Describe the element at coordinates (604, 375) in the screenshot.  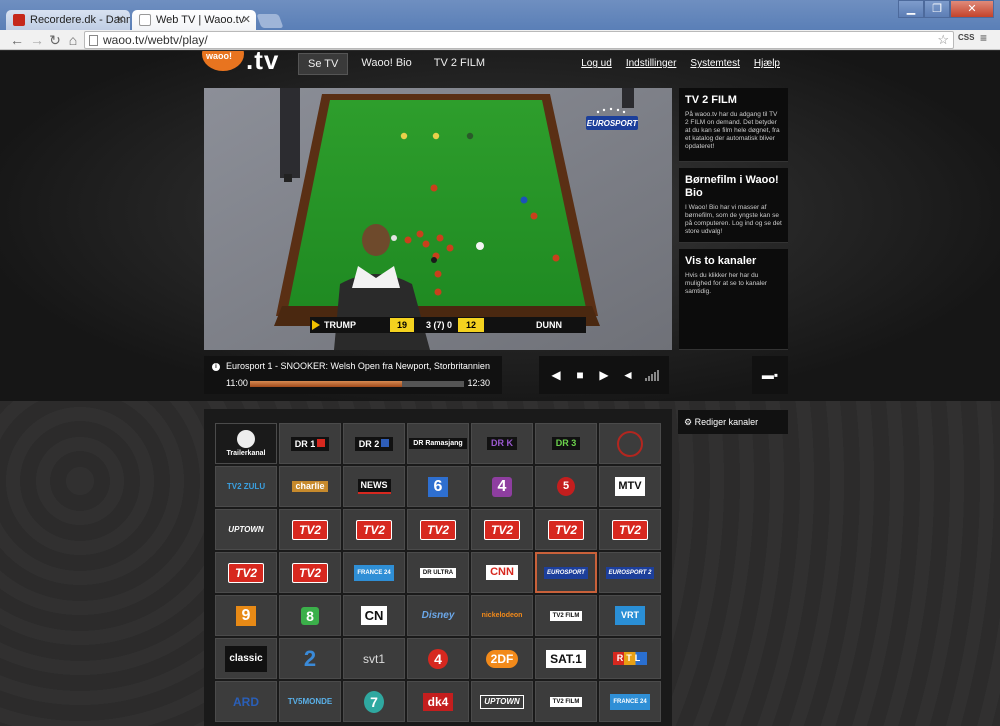
I see `next-arrow-icon: ▶` at that location.